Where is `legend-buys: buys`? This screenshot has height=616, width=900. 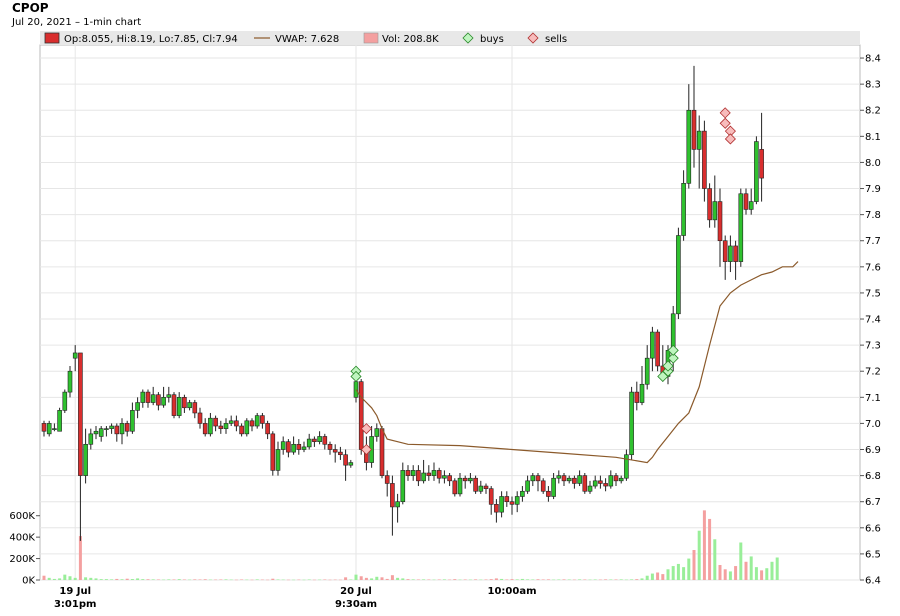
legend-buys: buys is located at coordinates (492, 39).